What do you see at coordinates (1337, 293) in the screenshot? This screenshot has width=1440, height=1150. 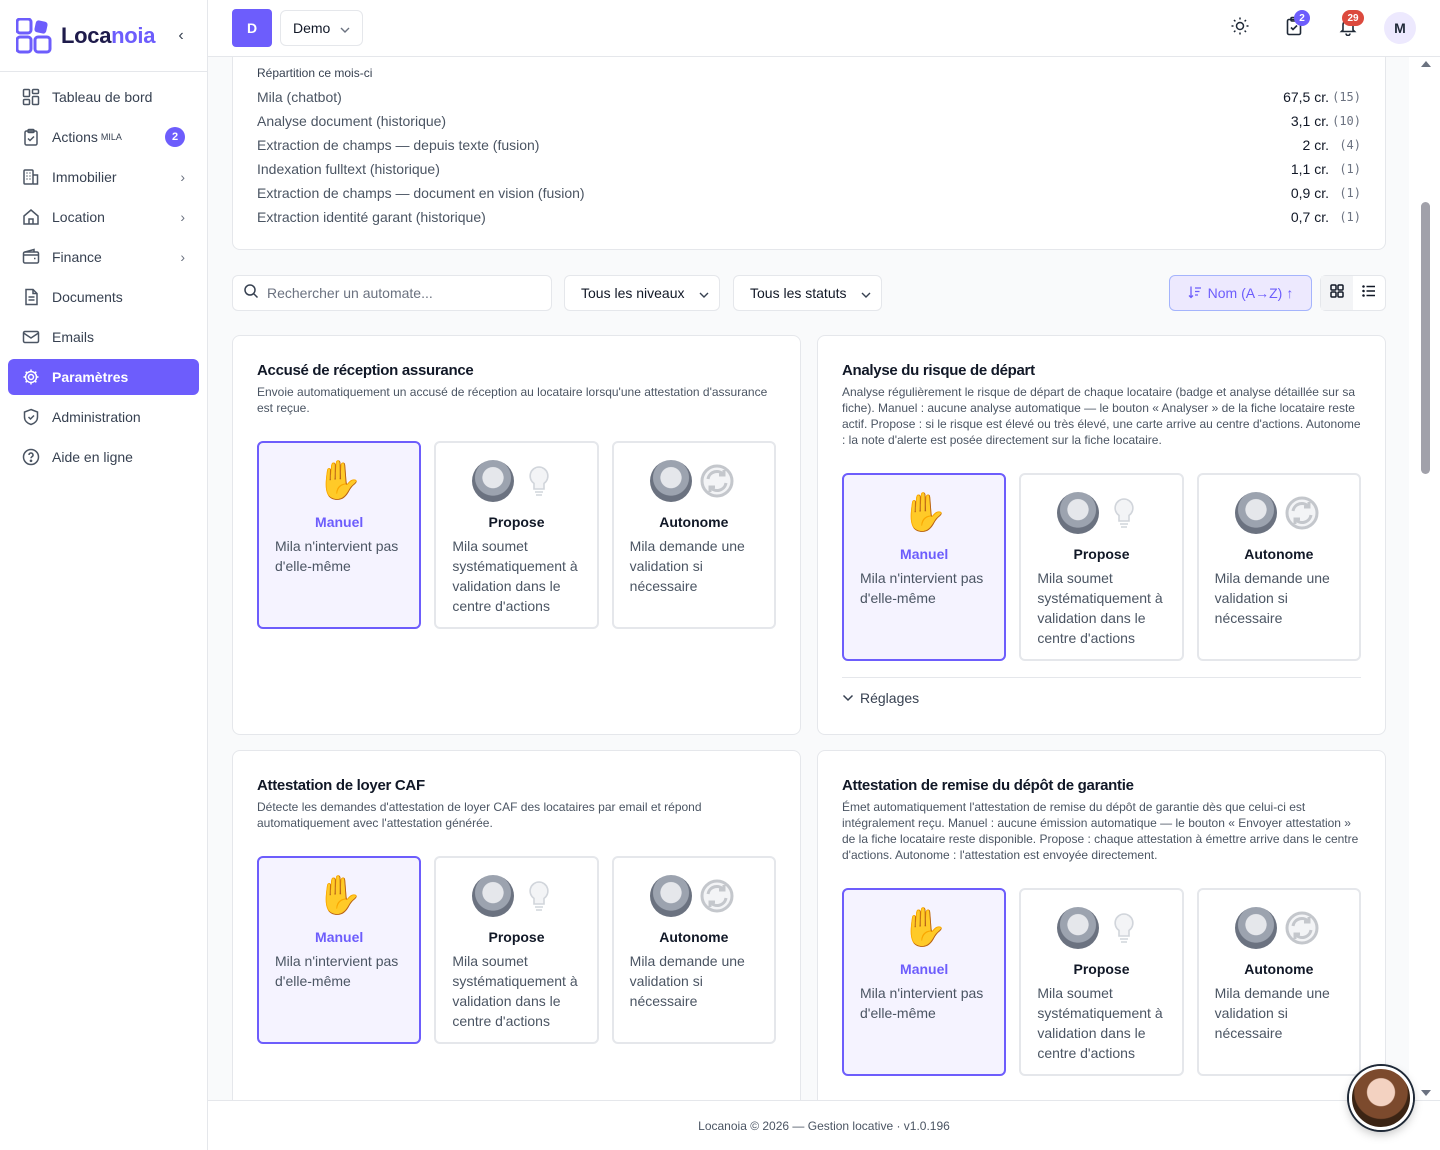 I see `grid-view-button` at bounding box center [1337, 293].